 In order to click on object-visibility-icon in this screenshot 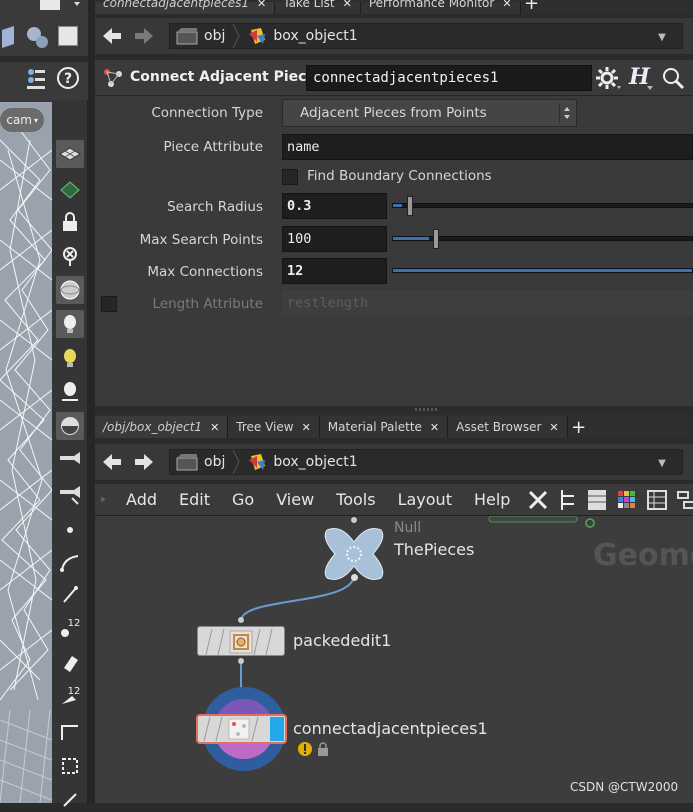, I will do `click(37, 37)`.